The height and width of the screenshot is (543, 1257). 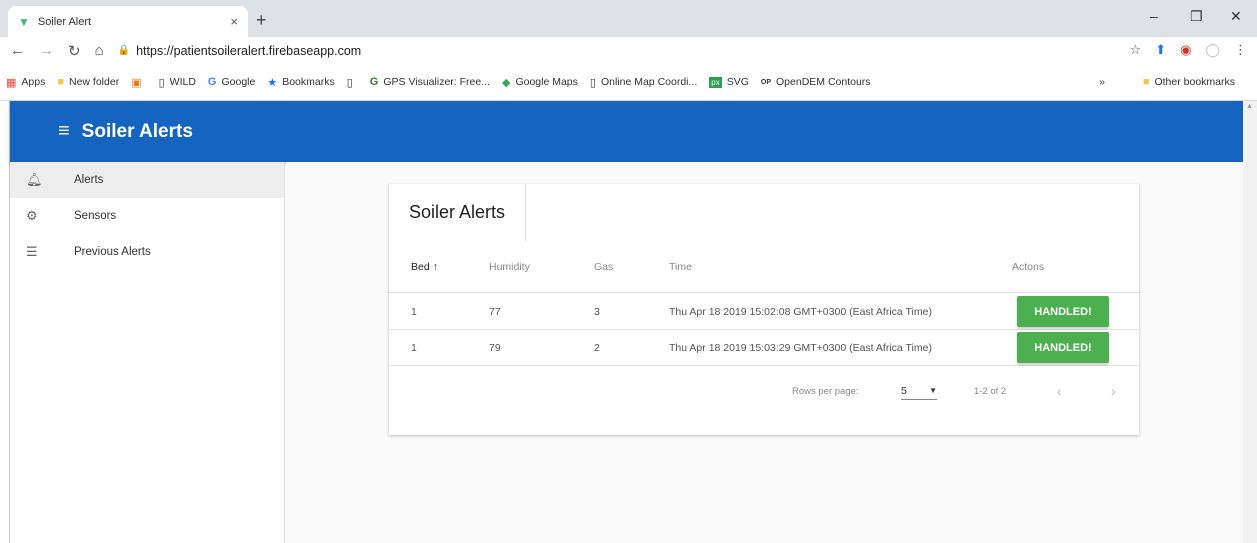 What do you see at coordinates (300, 82) in the screenshot?
I see `bookmark-bookmarks: ★ Bookmarks` at bounding box center [300, 82].